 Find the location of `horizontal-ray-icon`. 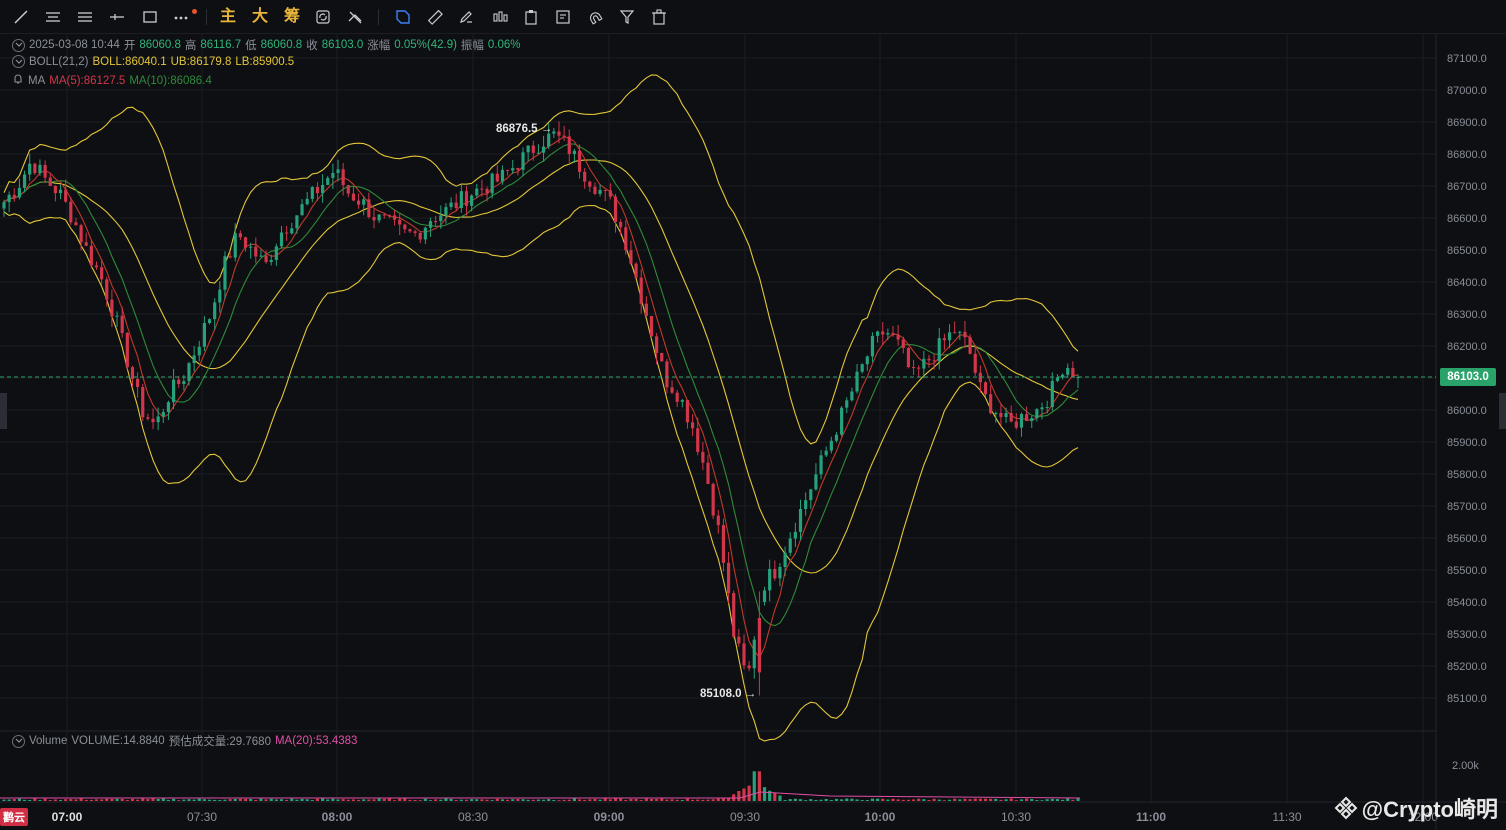

horizontal-ray-icon is located at coordinates (117, 17).